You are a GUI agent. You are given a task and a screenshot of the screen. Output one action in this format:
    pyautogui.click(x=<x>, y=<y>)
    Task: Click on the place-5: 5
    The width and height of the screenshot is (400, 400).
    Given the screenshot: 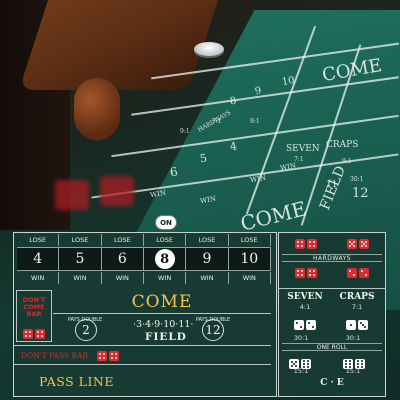 What is the action you would take?
    pyautogui.click(x=80, y=259)
    